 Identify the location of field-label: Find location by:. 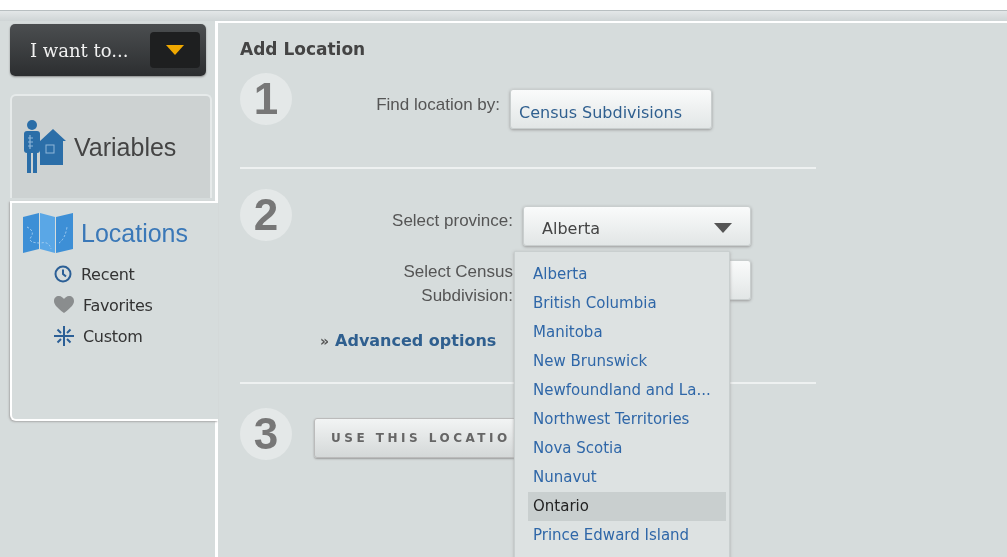
(438, 105).